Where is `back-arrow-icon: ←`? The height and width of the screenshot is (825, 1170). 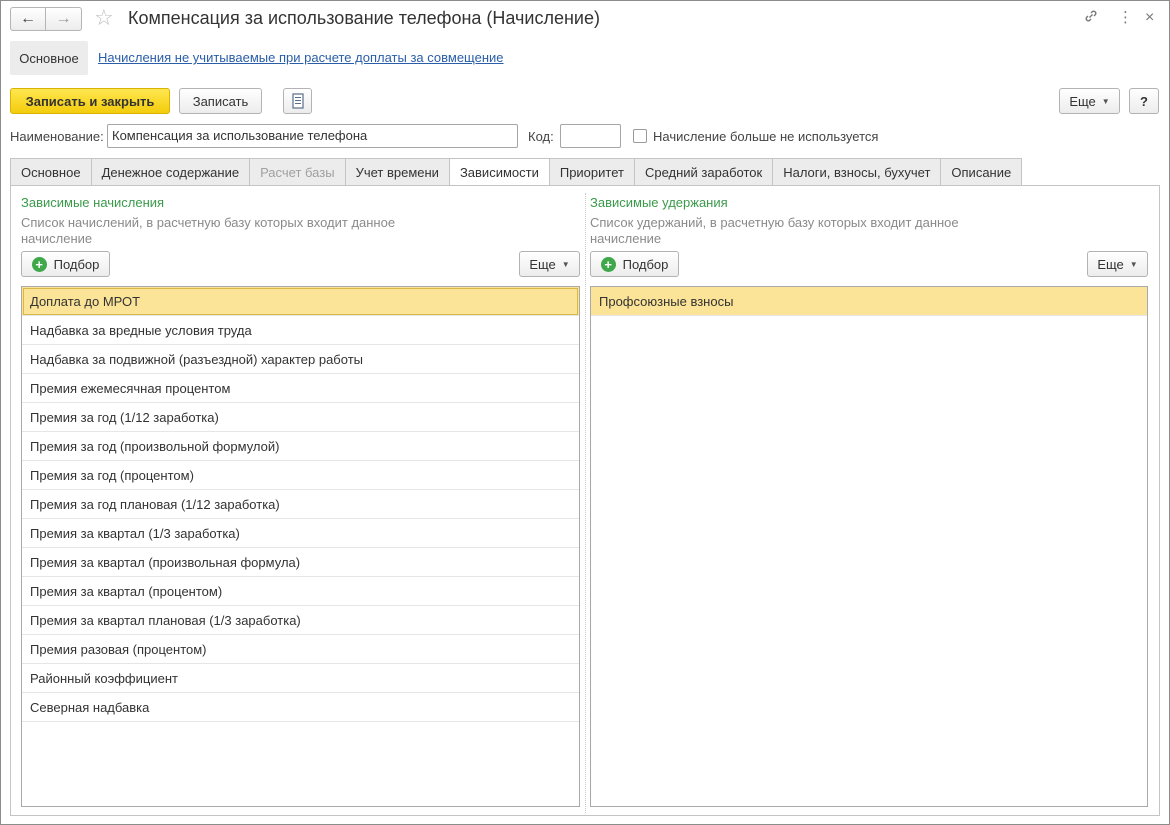
back-arrow-icon: ← is located at coordinates (28, 19).